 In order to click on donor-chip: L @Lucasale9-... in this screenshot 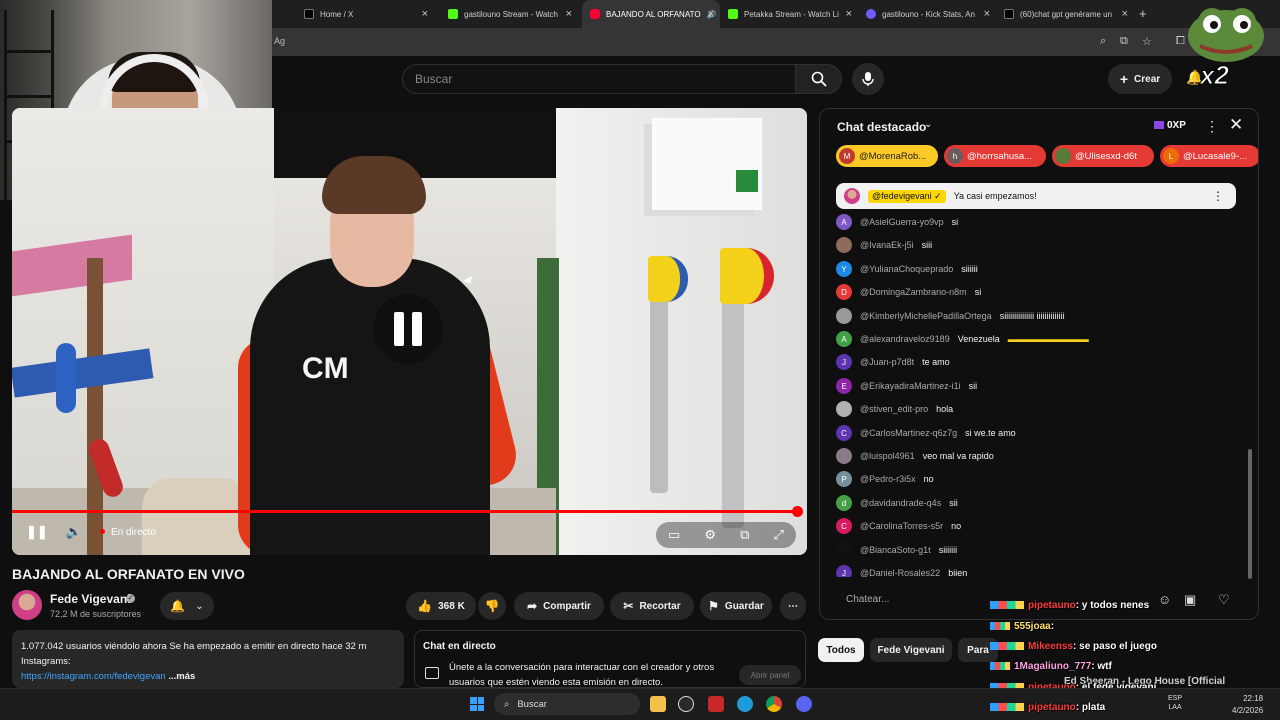, I will do `click(1209, 156)`.